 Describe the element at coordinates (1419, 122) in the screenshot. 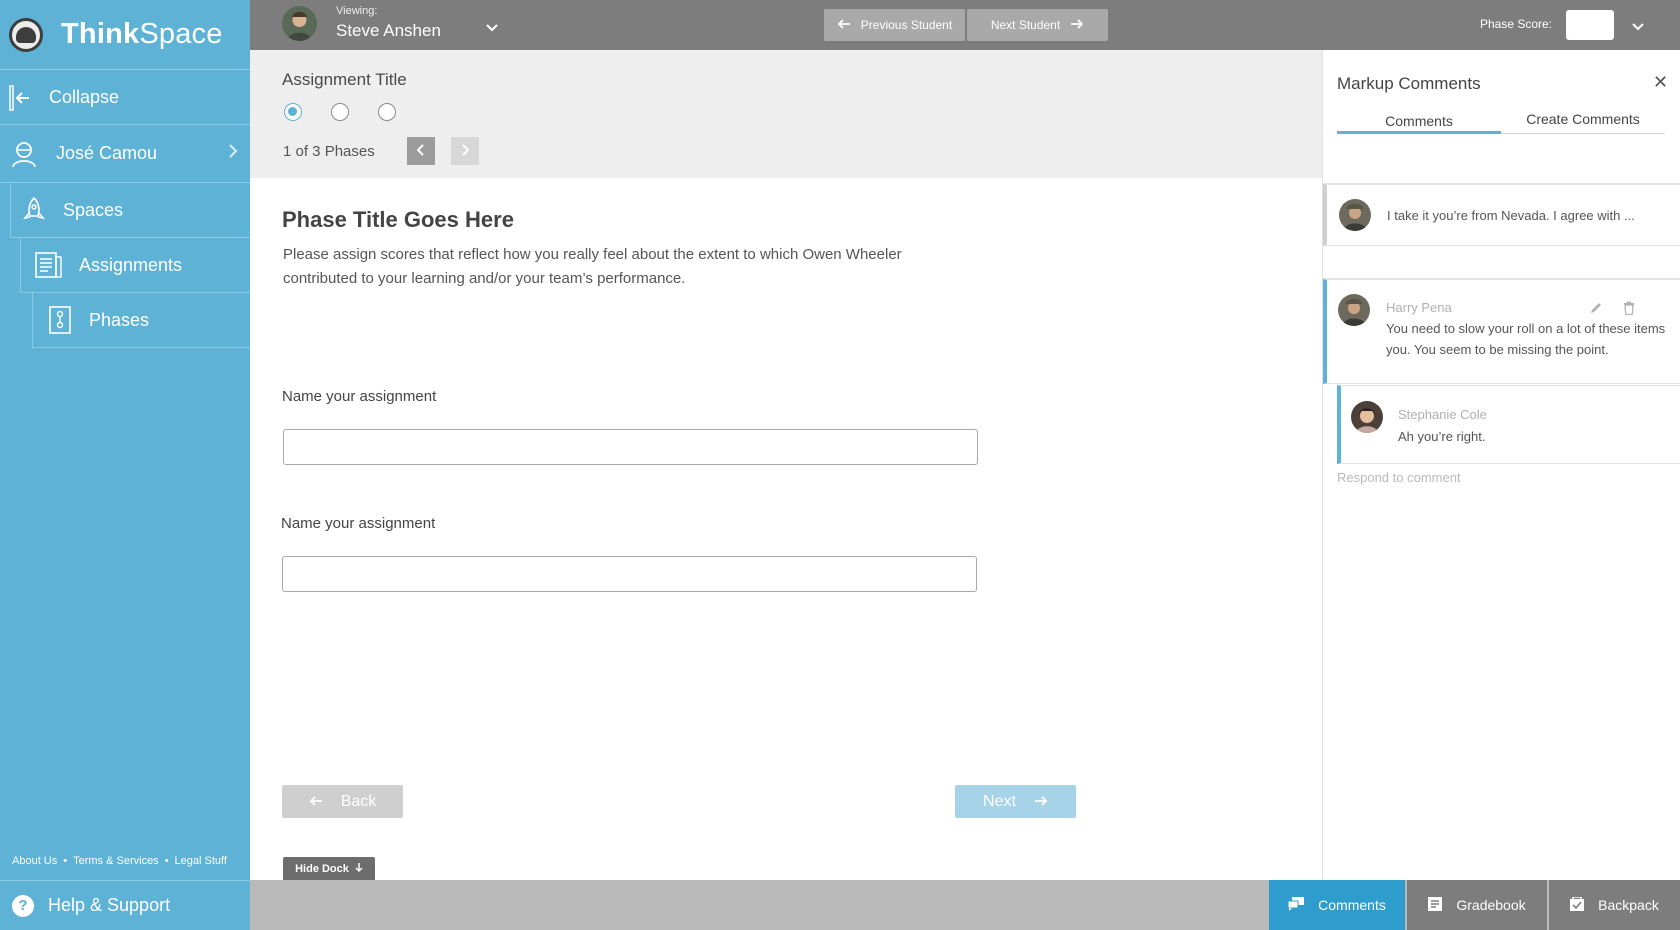

I see `tab-comments: Comments` at that location.